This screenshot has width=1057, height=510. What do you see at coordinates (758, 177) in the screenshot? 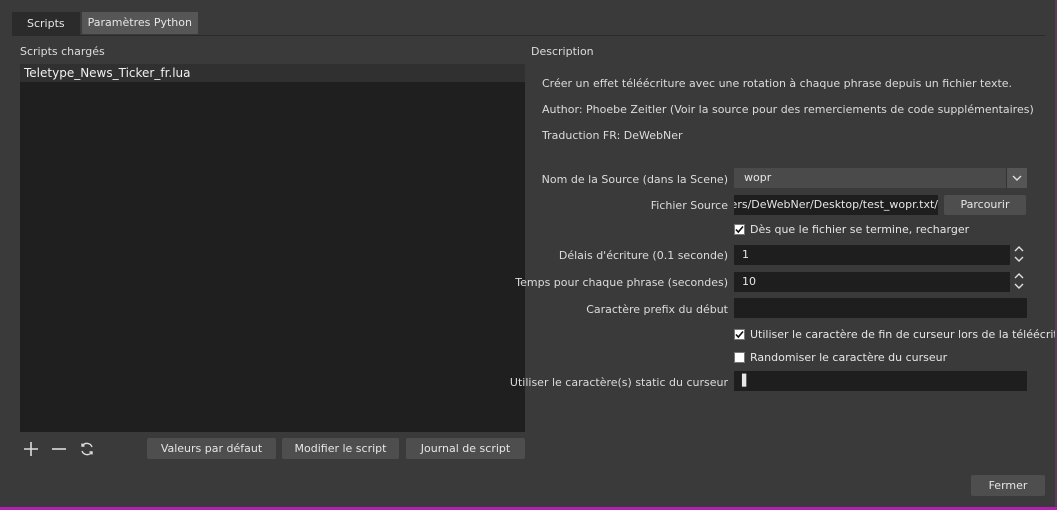
I see `source-name-value: wopr` at bounding box center [758, 177].